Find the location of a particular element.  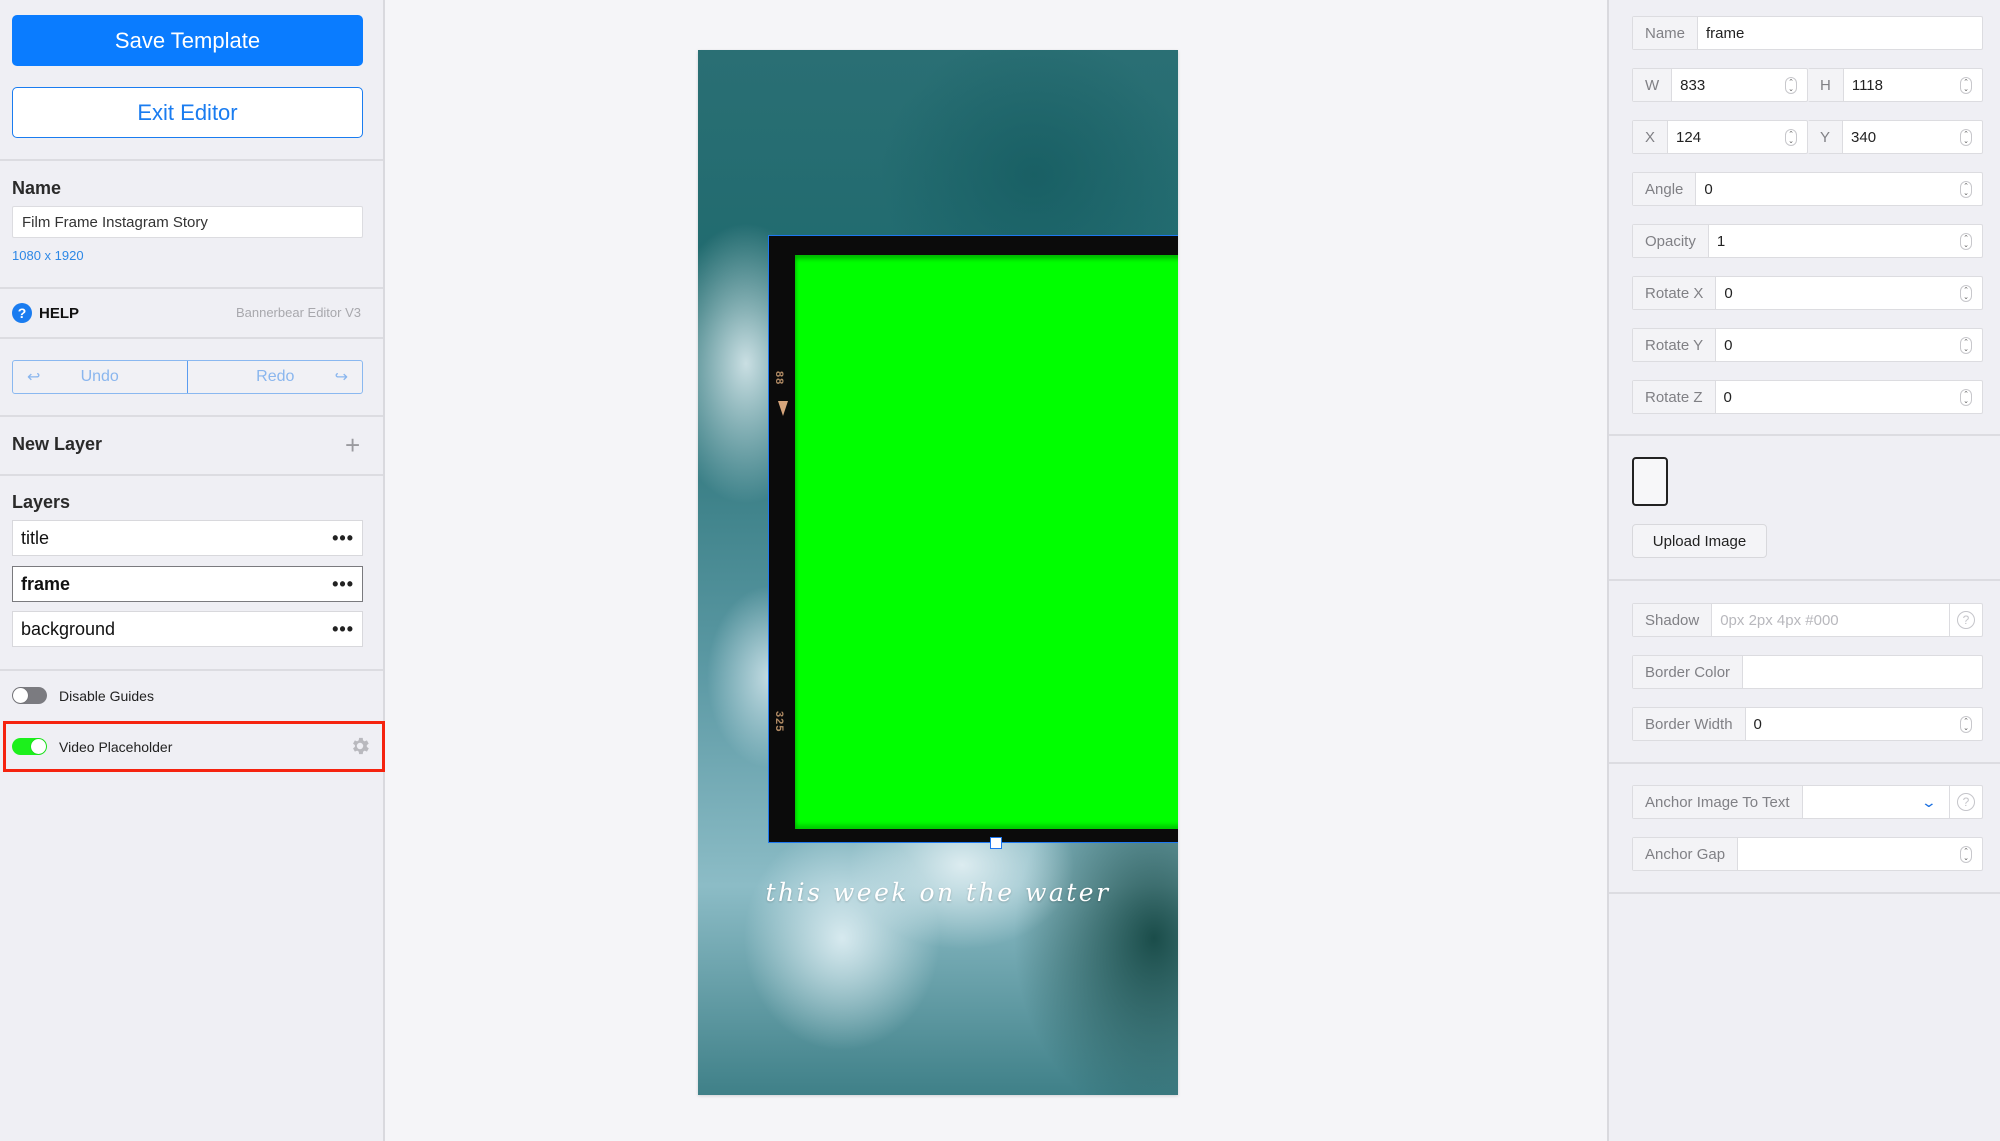

x-label: X is located at coordinates (1651, 137).